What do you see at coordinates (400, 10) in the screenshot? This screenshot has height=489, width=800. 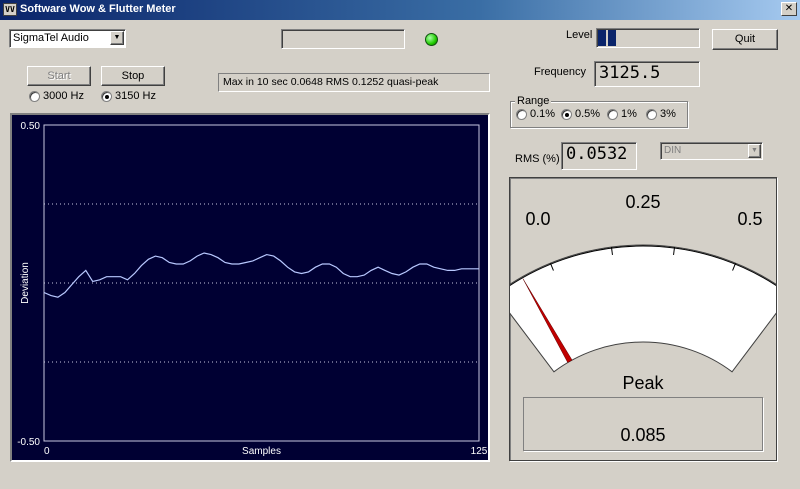 I see `title-bar: VV Software Wow & Flutter Meter ✕` at bounding box center [400, 10].